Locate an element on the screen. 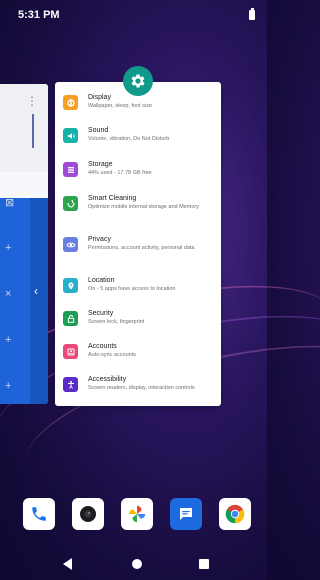  settings-item-subtitle: Screen lock, fingerprint is located at coordinates (116, 322).